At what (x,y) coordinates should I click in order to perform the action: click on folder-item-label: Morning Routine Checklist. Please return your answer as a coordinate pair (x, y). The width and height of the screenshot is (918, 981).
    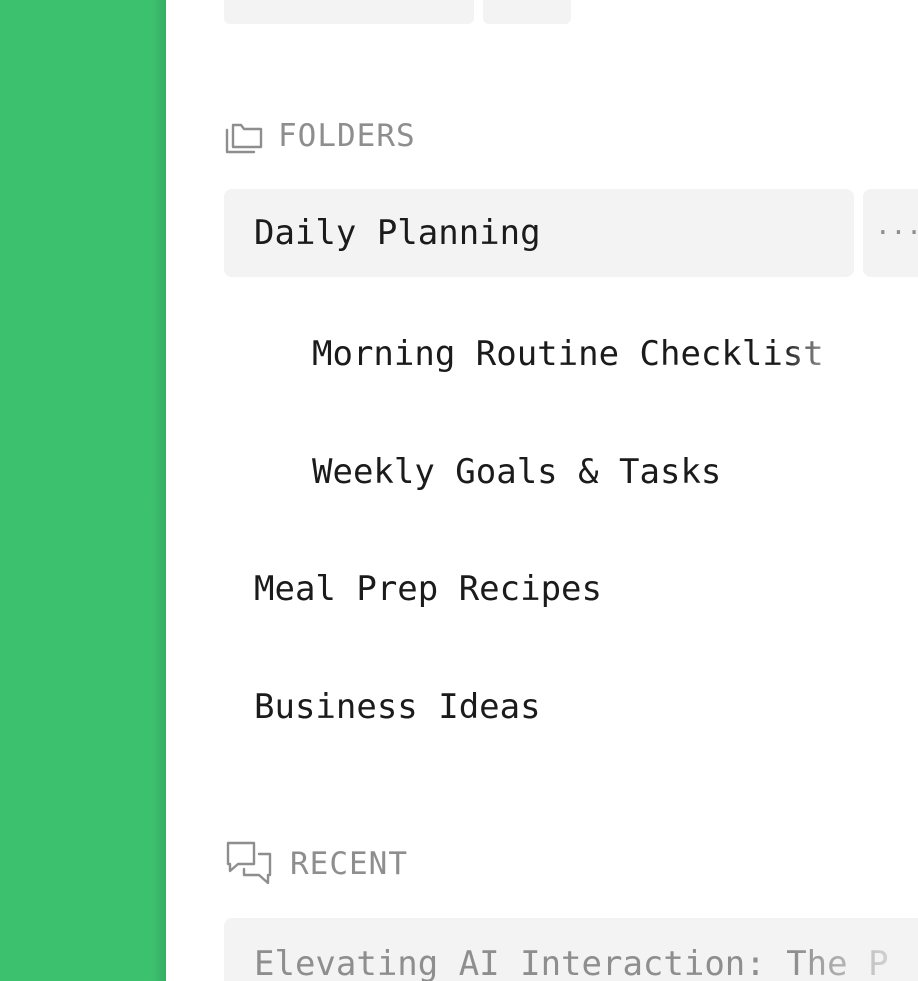
    Looking at the image, I should click on (568, 354).